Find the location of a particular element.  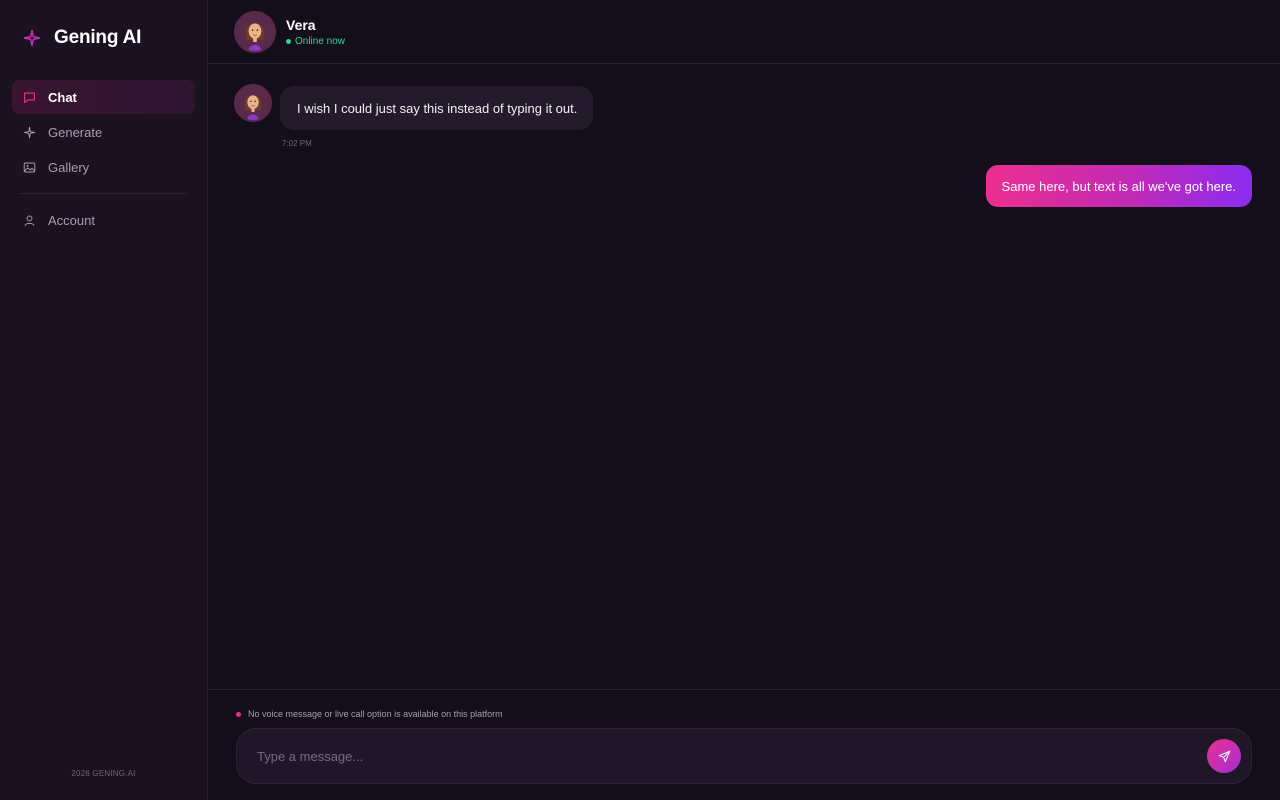

contact-status: Online now is located at coordinates (315, 41).